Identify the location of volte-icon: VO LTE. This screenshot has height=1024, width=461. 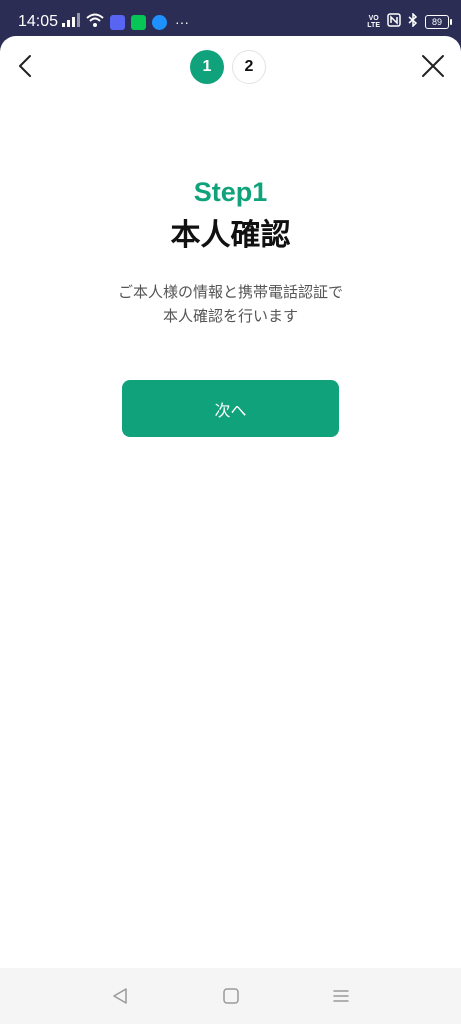
(373, 22).